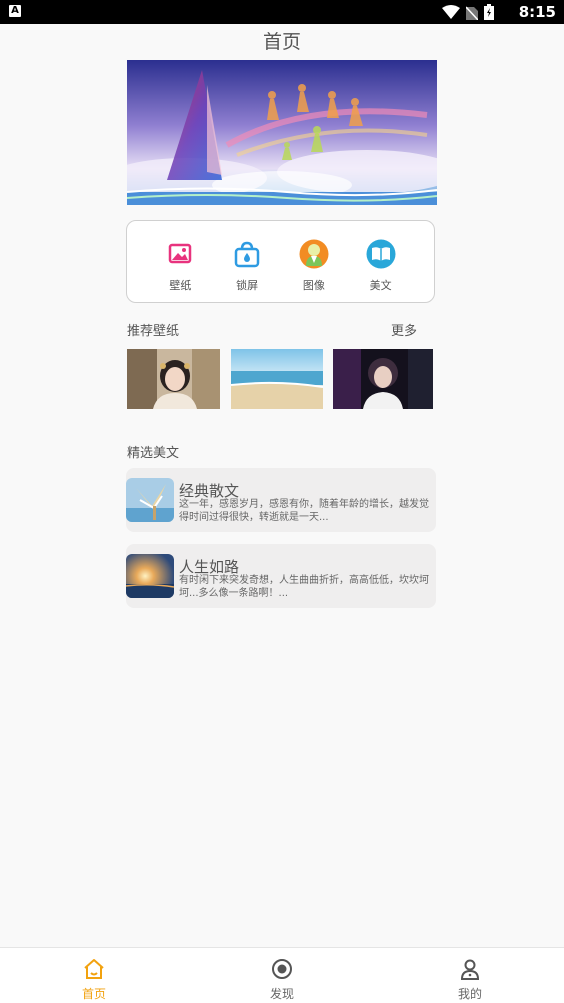  What do you see at coordinates (280, 261) in the screenshot?
I see `category-card: 壁纸 锁屏 图像 美文` at bounding box center [280, 261].